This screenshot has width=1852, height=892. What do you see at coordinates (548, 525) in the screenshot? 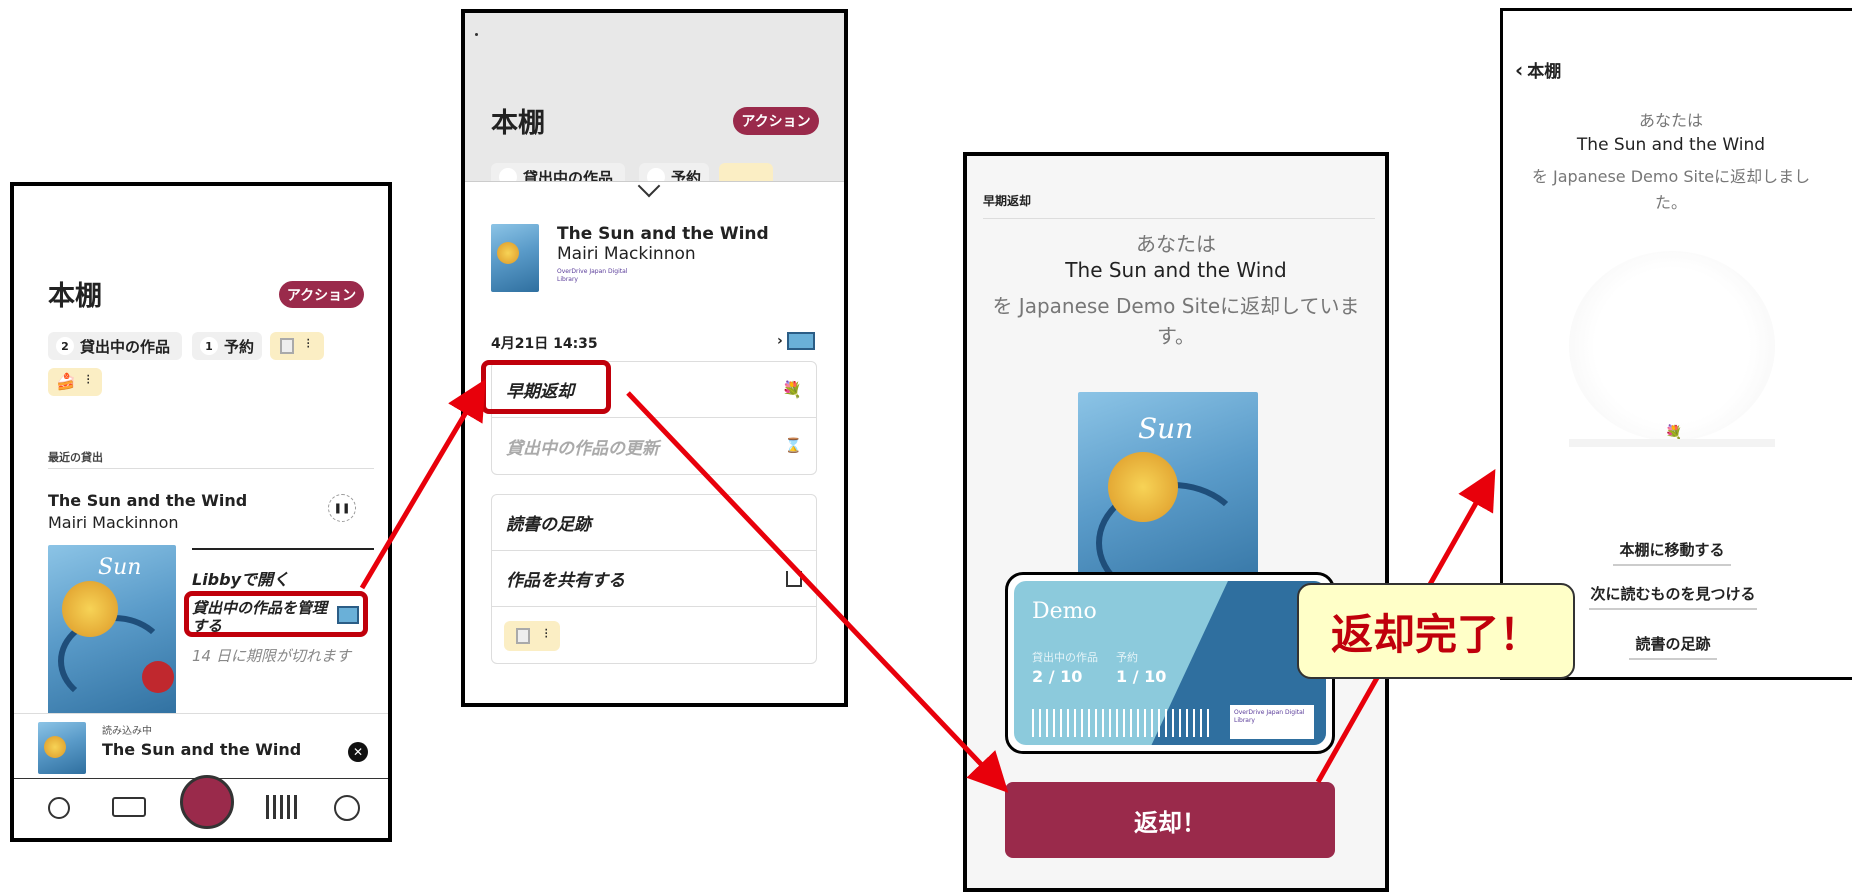
I see `reading-journey-label: 読書の足跡` at bounding box center [548, 525].